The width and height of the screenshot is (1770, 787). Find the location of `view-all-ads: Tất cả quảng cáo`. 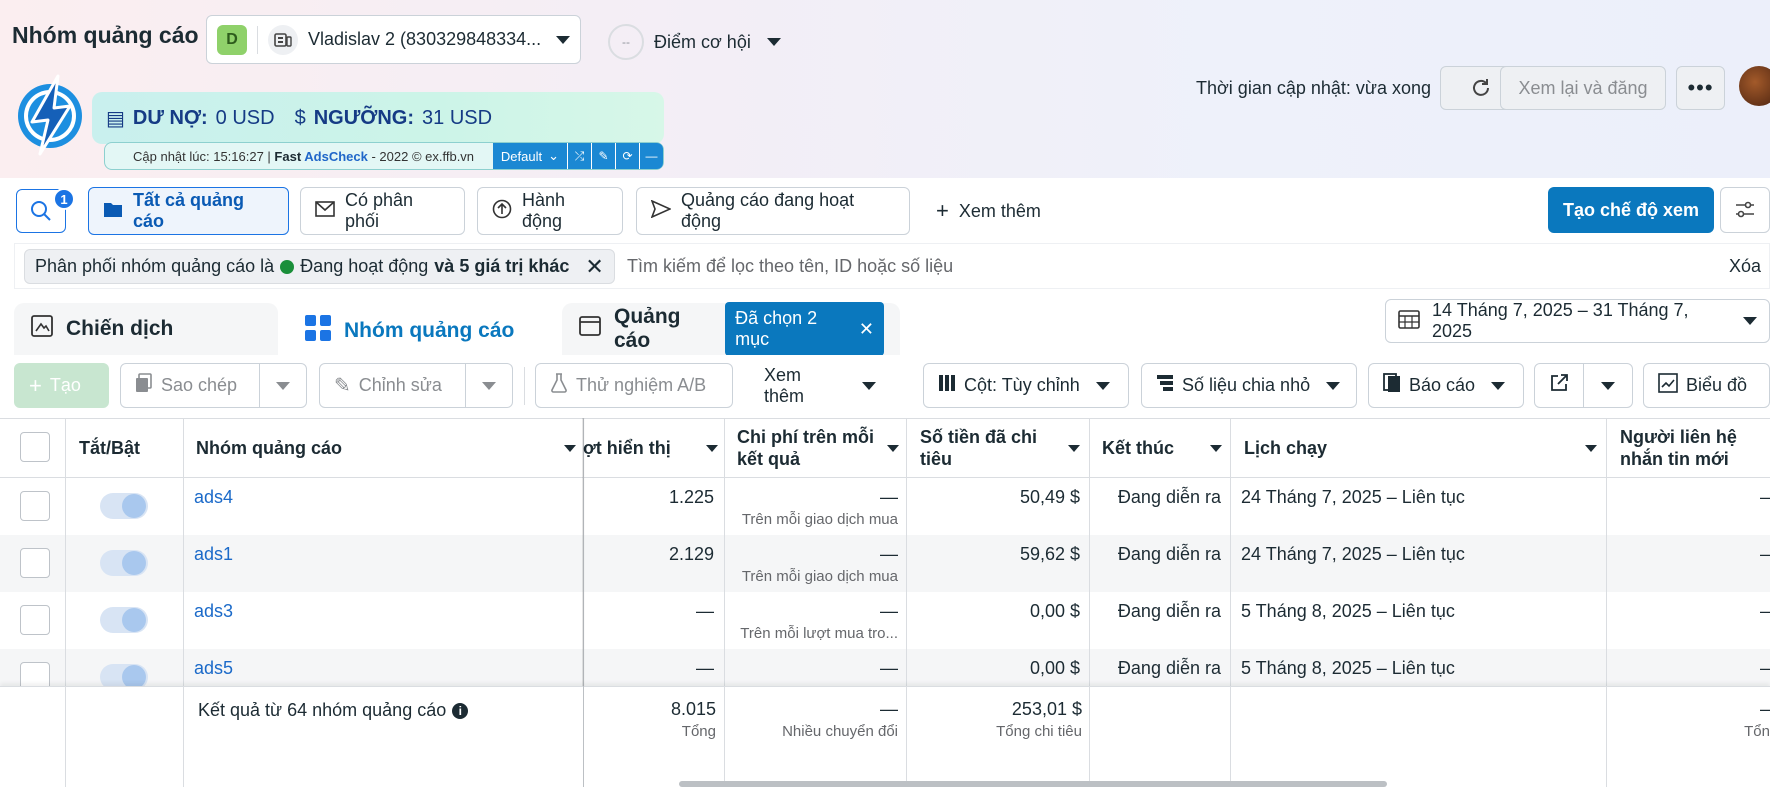

view-all-ads: Tất cả quảng cáo is located at coordinates (188, 211).